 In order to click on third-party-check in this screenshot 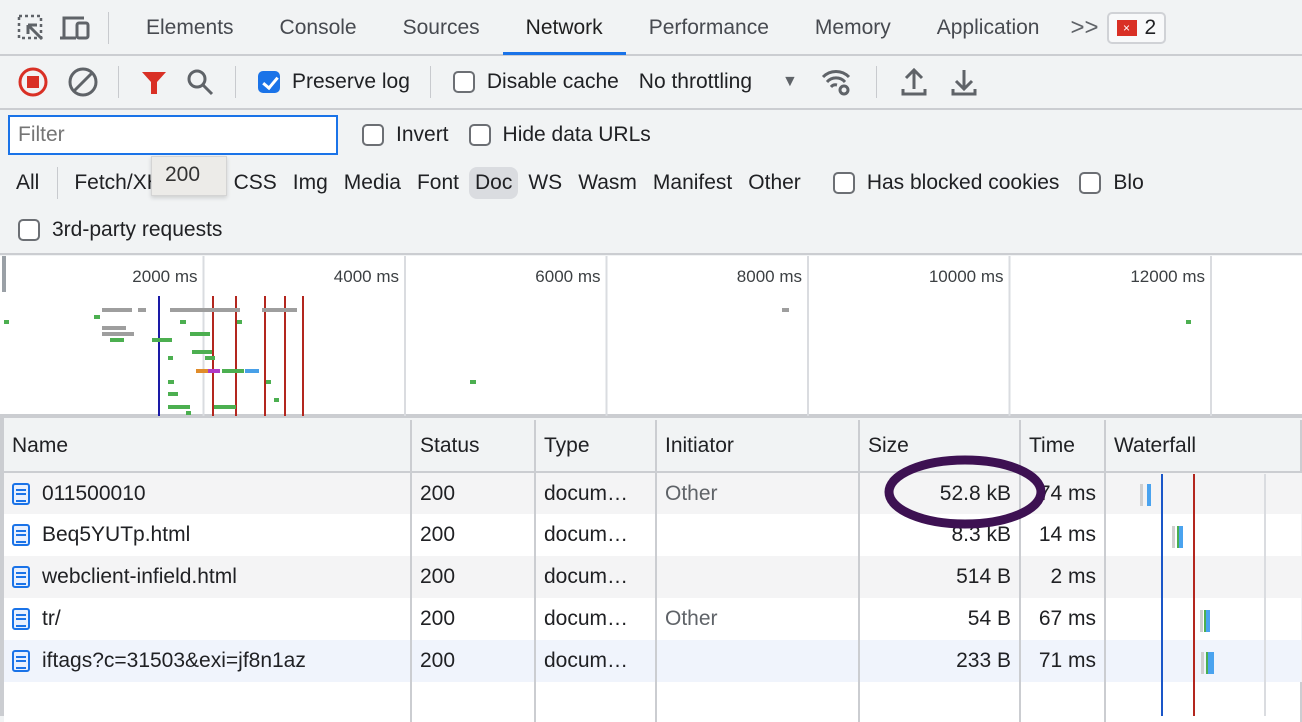, I will do `click(29, 230)`.